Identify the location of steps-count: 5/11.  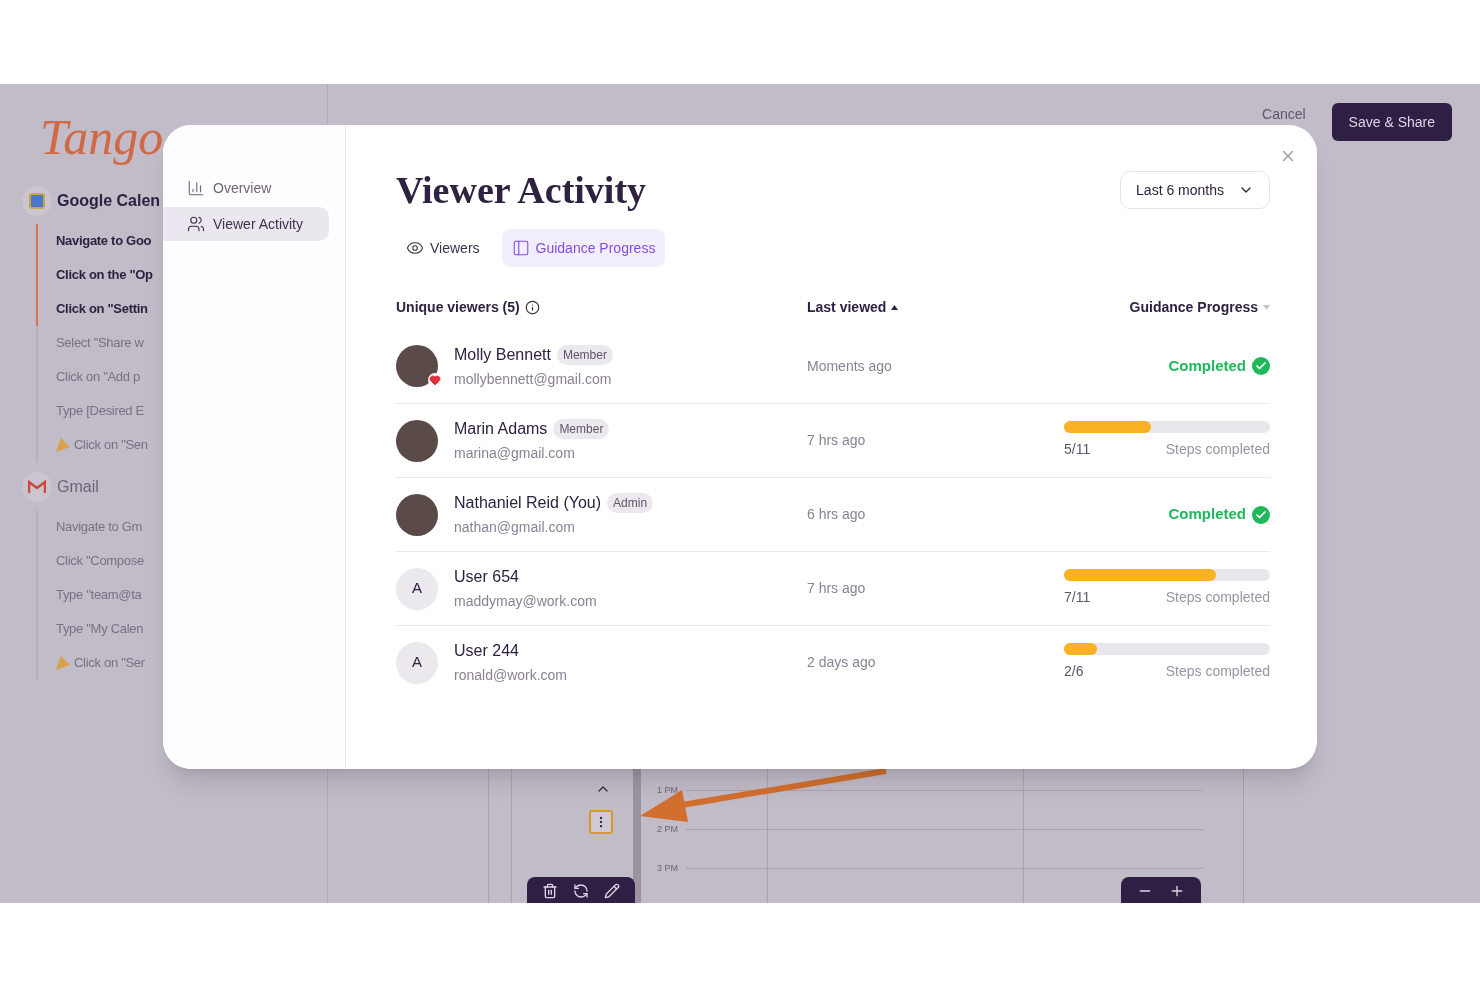
(1077, 449).